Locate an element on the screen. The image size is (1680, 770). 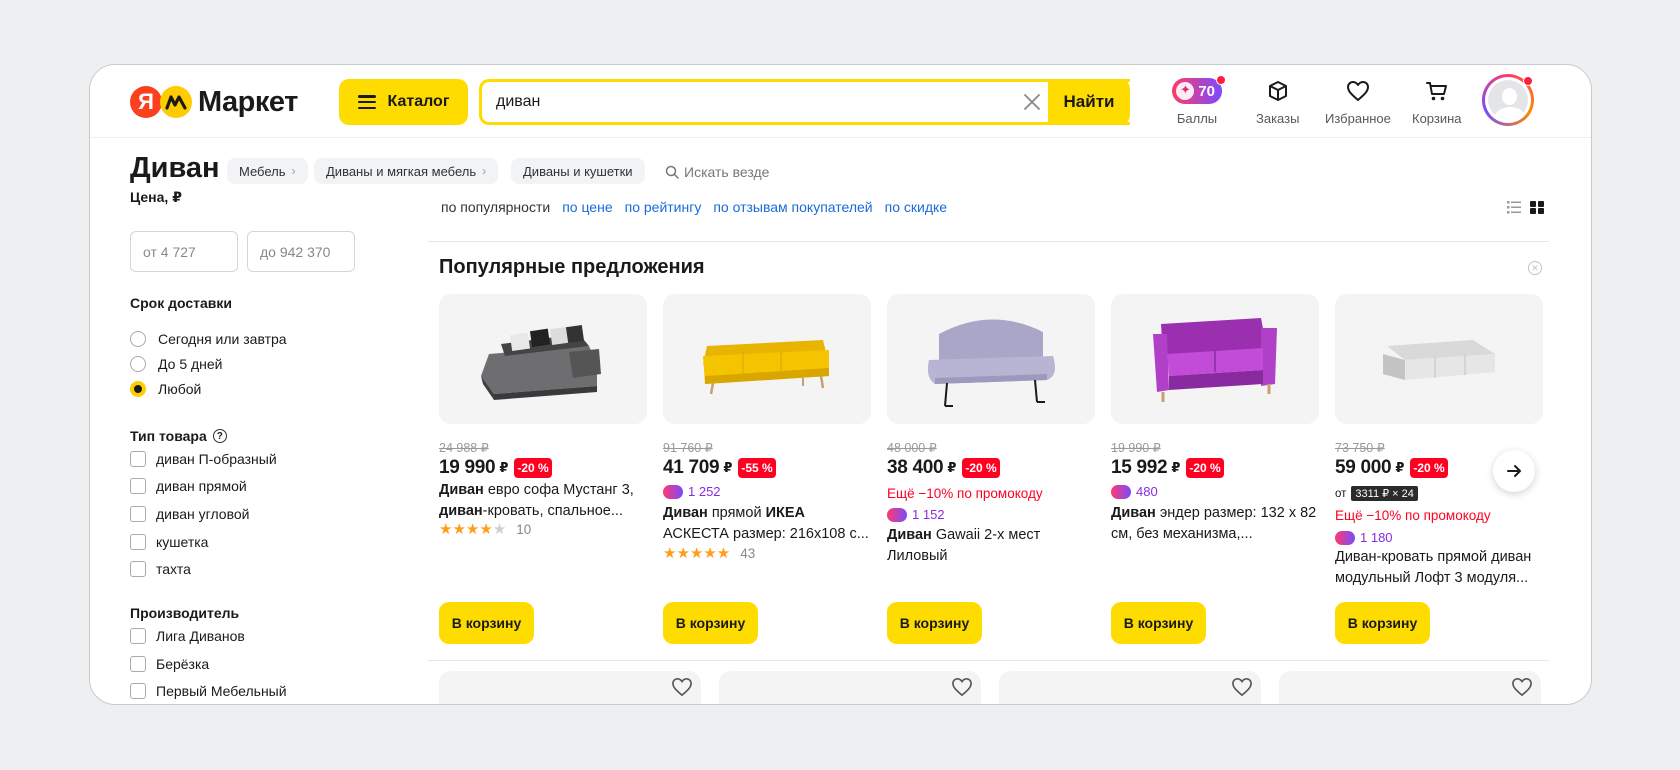
type-option: диван прямой is located at coordinates (188, 486).